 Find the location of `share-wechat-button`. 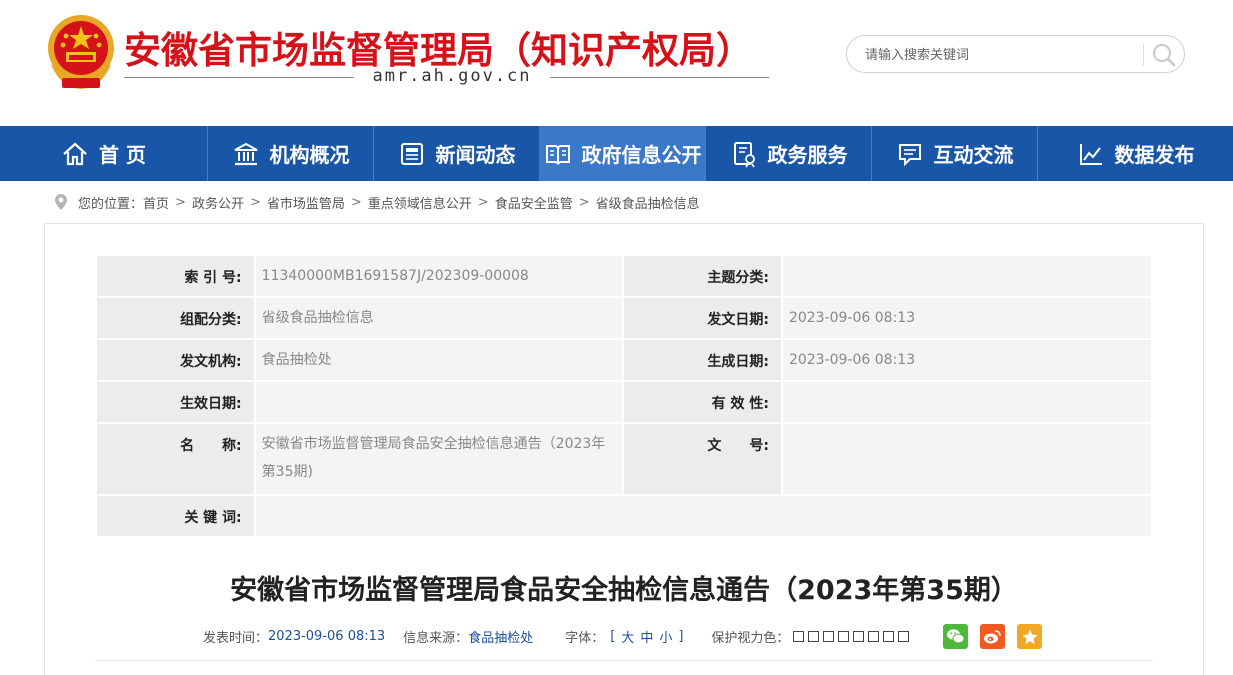

share-wechat-button is located at coordinates (955, 636).